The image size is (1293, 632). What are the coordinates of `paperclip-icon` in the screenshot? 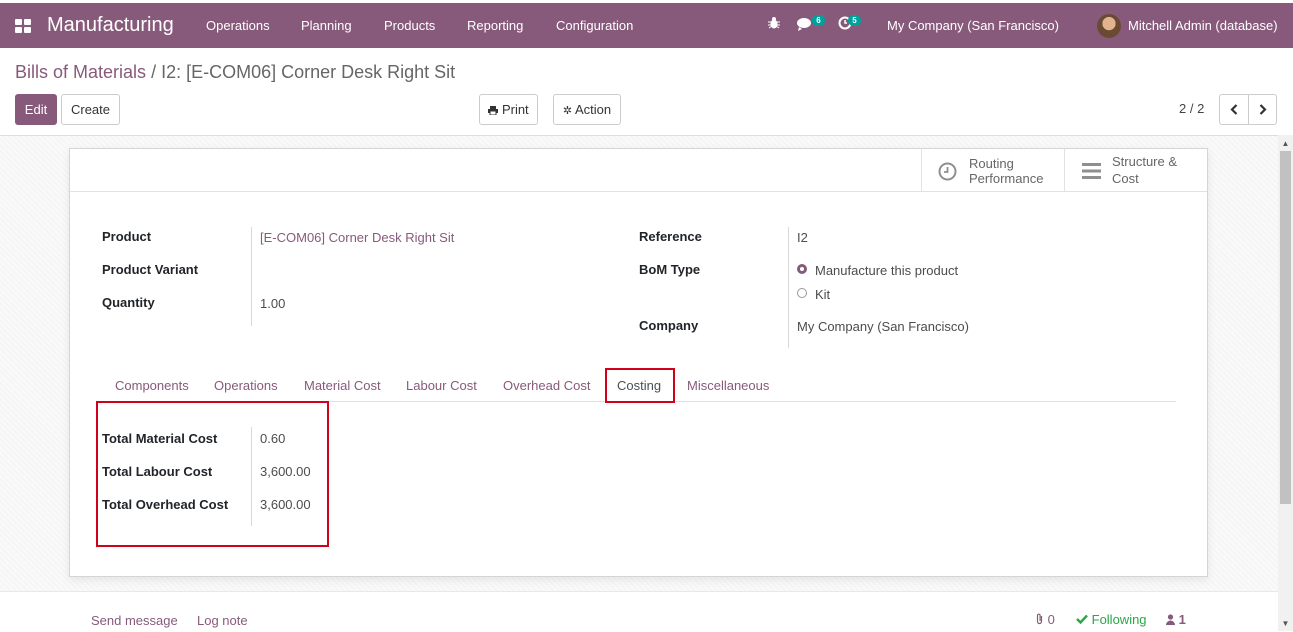 It's located at (1041, 619).